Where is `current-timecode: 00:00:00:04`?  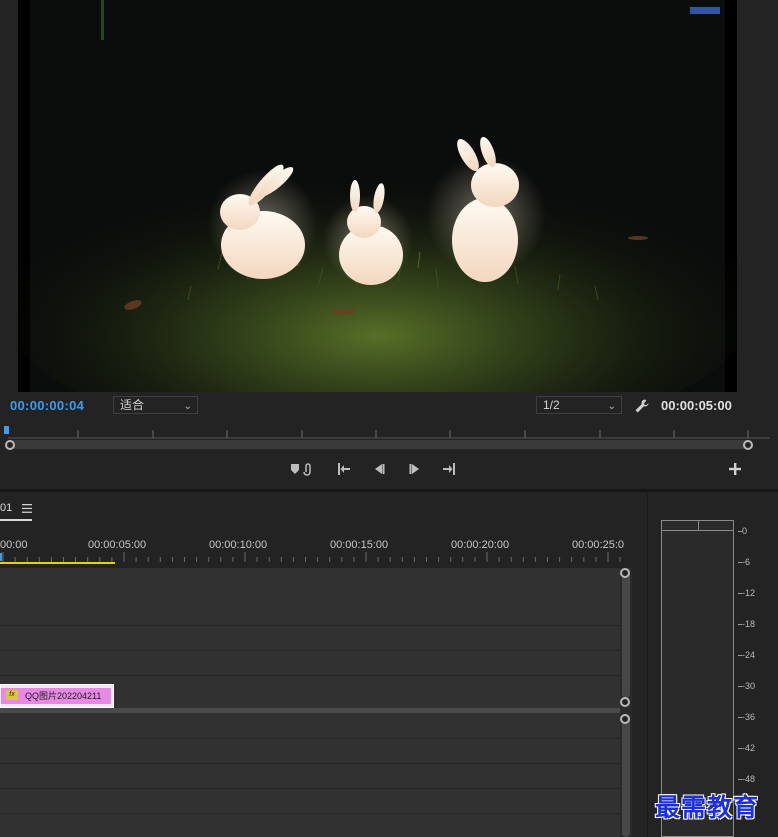
current-timecode: 00:00:00:04 is located at coordinates (47, 405).